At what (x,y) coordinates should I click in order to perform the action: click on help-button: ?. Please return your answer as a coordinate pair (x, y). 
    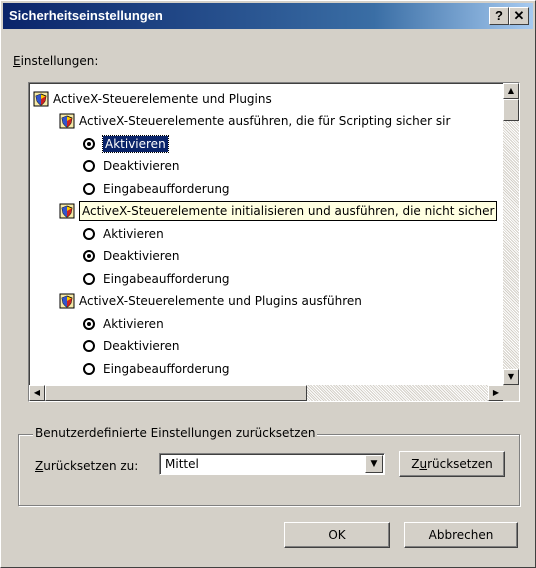
    Looking at the image, I should click on (499, 16).